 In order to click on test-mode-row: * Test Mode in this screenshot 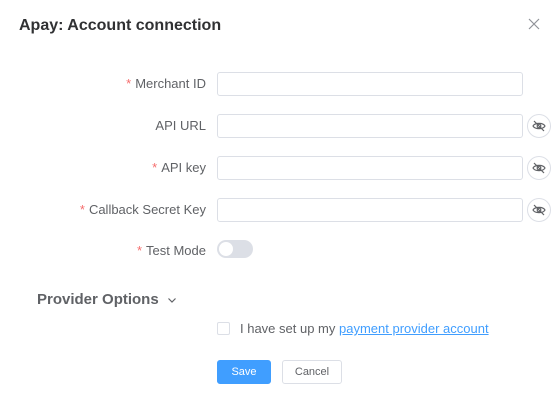, I will do `click(276, 252)`.